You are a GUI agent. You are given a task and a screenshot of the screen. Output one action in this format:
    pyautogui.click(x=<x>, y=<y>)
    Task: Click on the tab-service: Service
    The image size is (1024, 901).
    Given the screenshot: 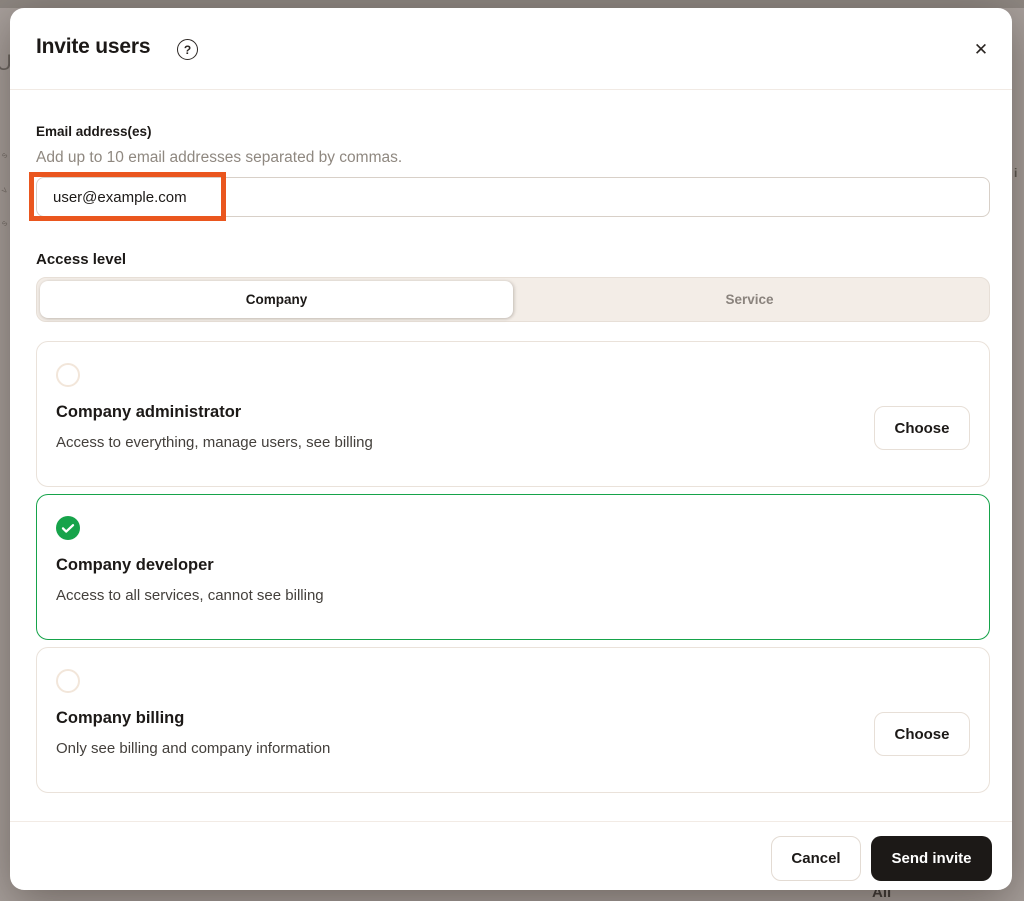 What is the action you would take?
    pyautogui.click(x=749, y=299)
    